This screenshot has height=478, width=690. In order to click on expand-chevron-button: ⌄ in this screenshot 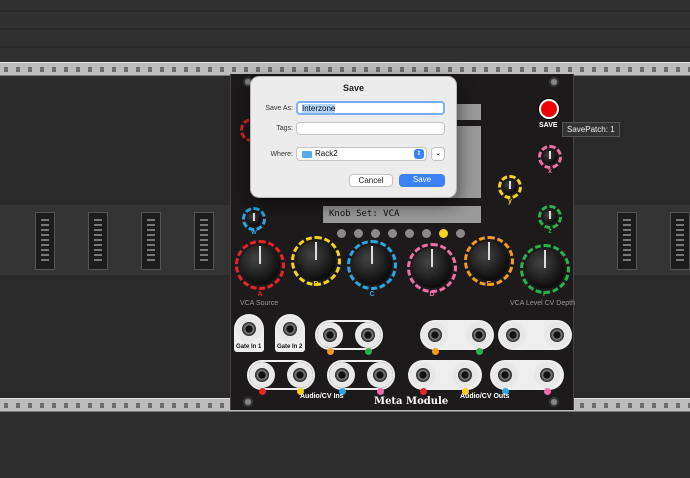, I will do `click(438, 154)`.